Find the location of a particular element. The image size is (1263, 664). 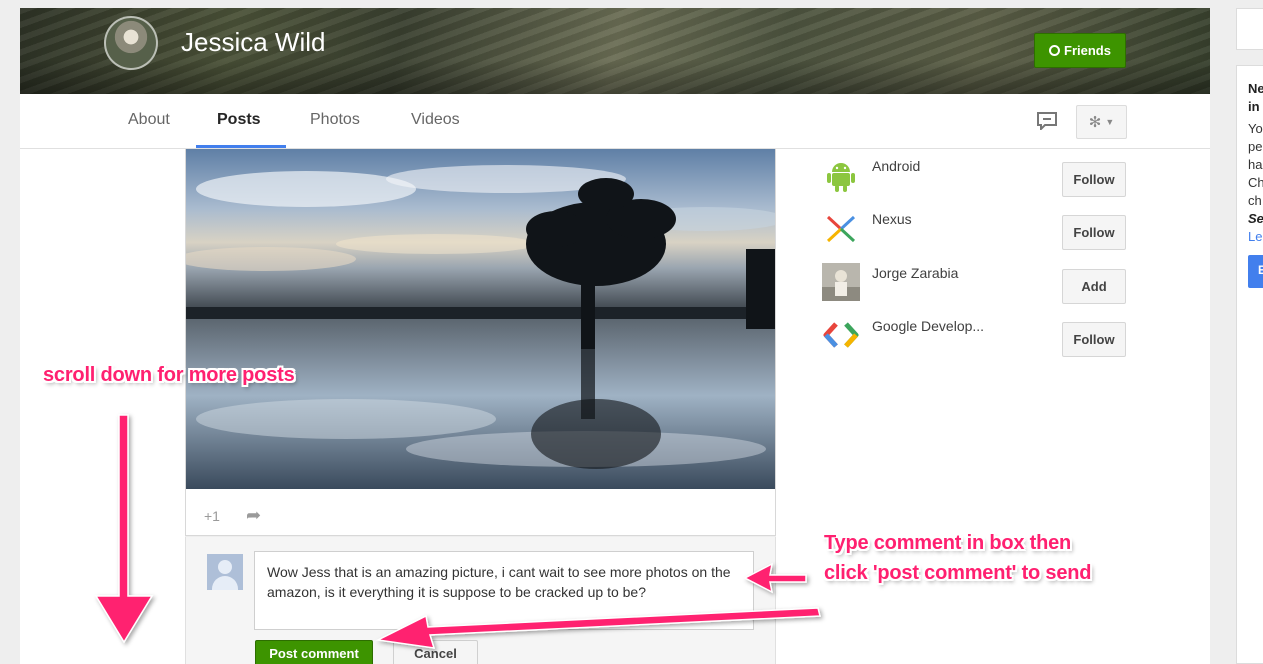

card-button: E is located at coordinates (1255, 271).